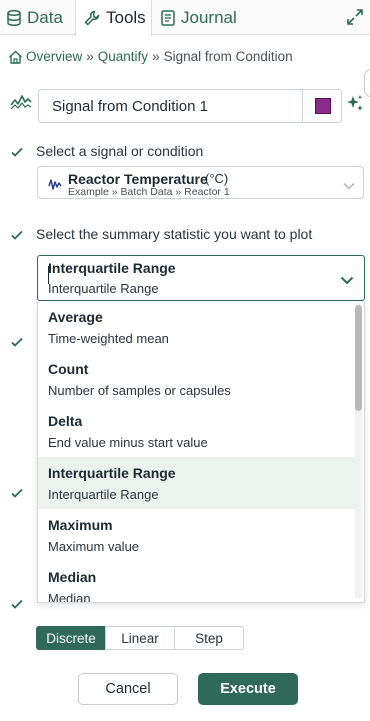  I want to click on interpolation-linear-button: Linear, so click(140, 638).